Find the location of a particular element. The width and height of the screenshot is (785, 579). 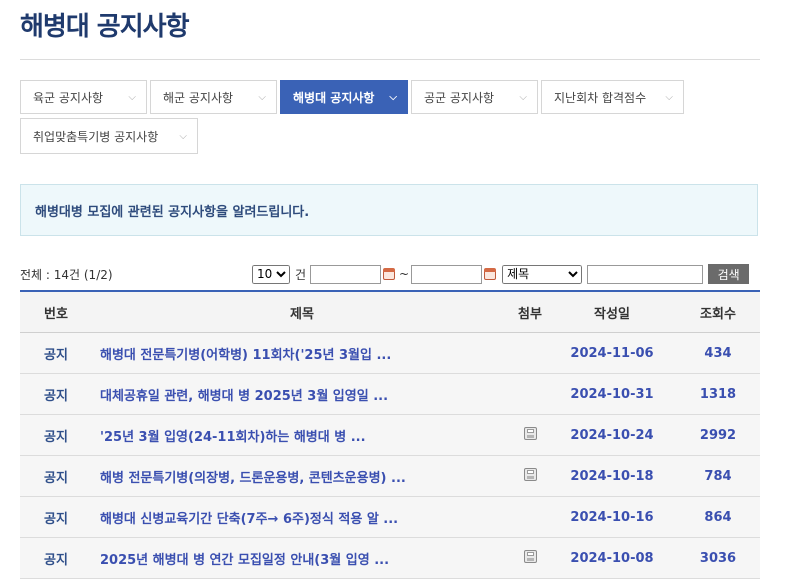

tab-navy-notices: 해군 공지사항 ⌵ is located at coordinates (213, 97).